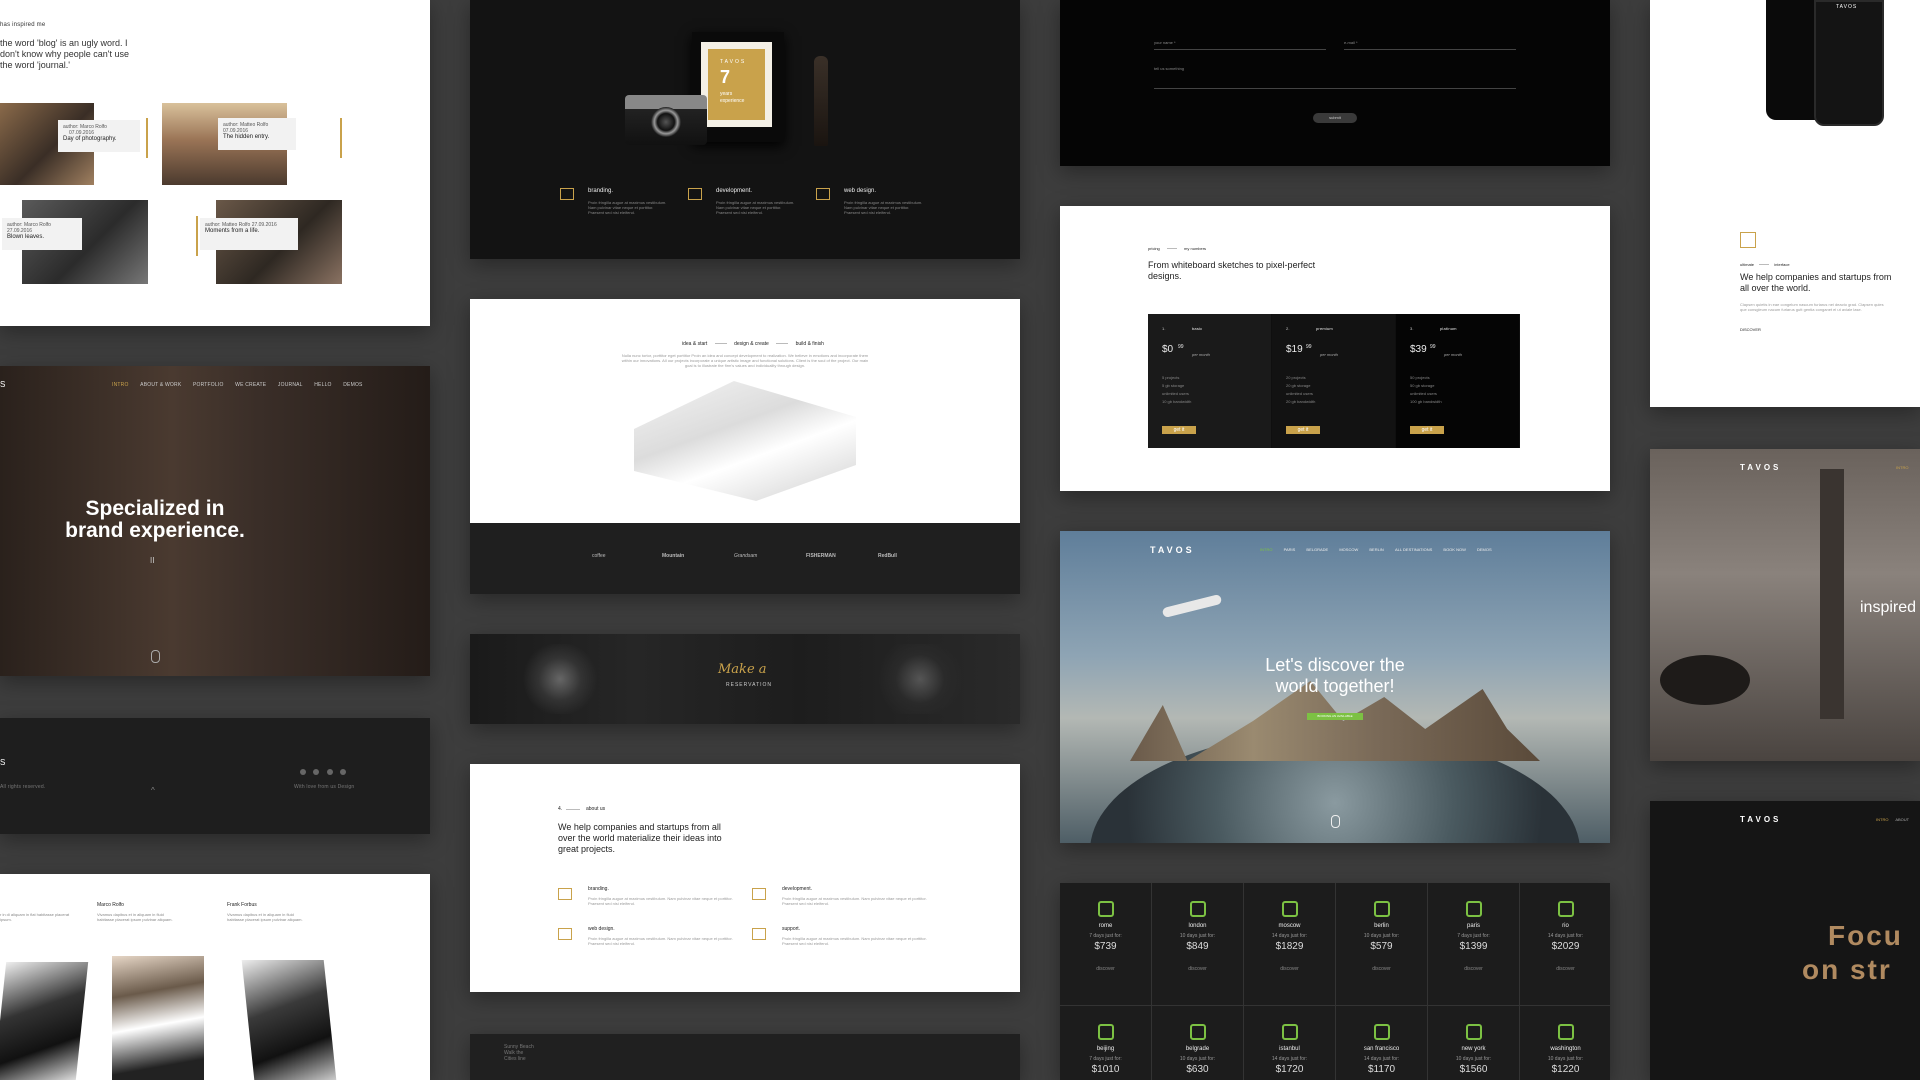 The image size is (1920, 1080). What do you see at coordinates (1473, 926) in the screenshot?
I see `city-name: paris` at bounding box center [1473, 926].